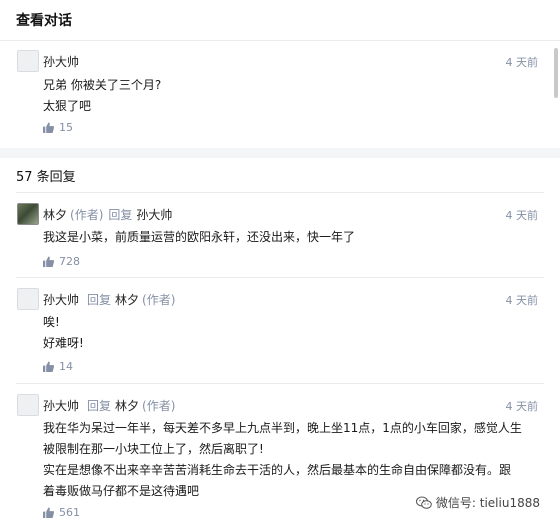  I want to click on comment-line: 太狠了吧, so click(67, 106).